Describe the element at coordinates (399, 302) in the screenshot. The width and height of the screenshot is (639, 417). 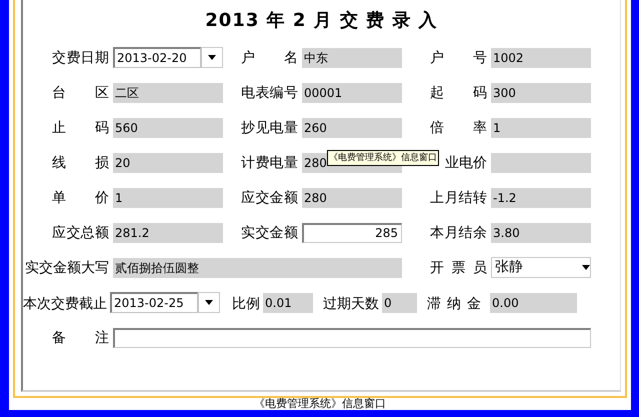
I see `readonly-field: 0` at that location.